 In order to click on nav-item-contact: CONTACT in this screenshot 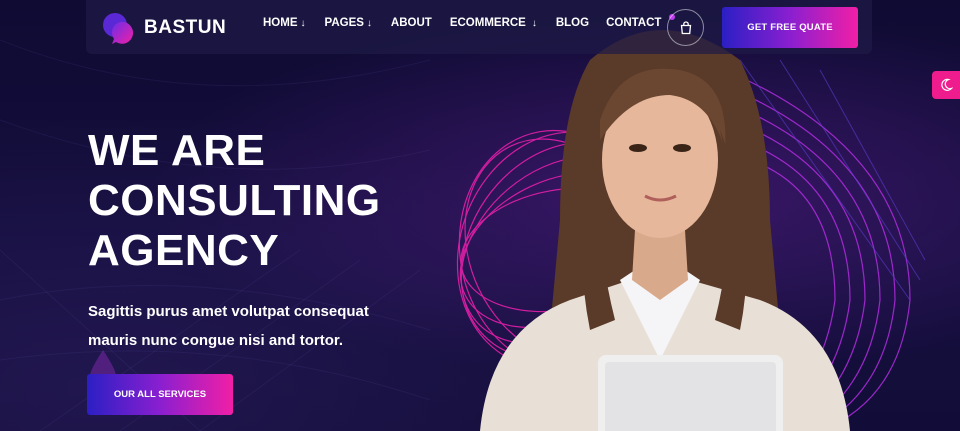, I will do `click(633, 23)`.